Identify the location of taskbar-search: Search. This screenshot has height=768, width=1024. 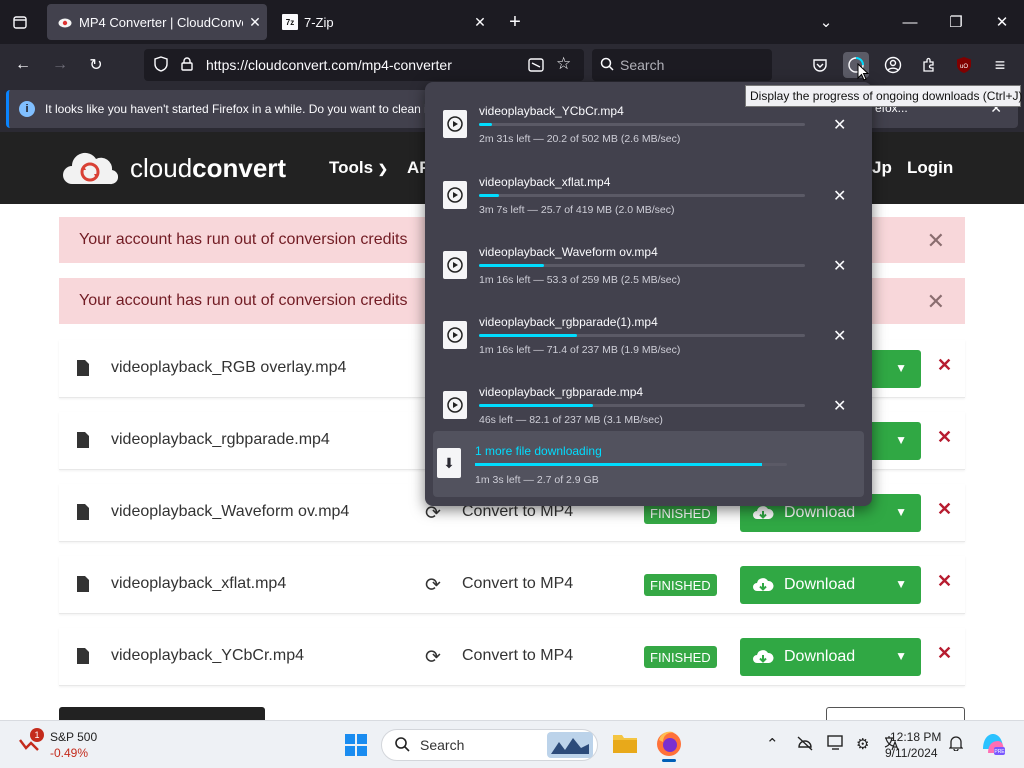
(489, 745).